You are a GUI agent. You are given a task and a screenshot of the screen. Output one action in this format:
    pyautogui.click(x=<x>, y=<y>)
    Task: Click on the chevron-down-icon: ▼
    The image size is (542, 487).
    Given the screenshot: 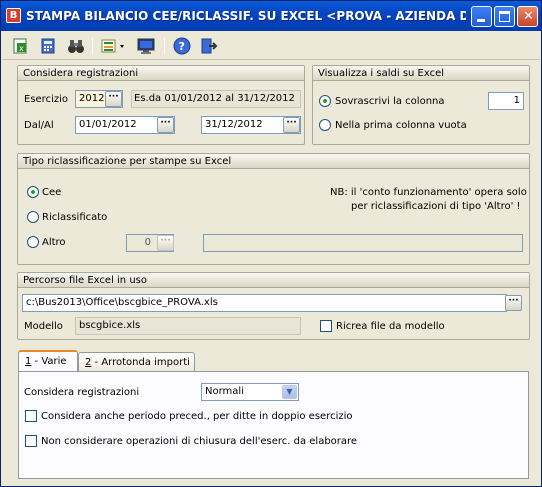 What is the action you would take?
    pyautogui.click(x=289, y=392)
    